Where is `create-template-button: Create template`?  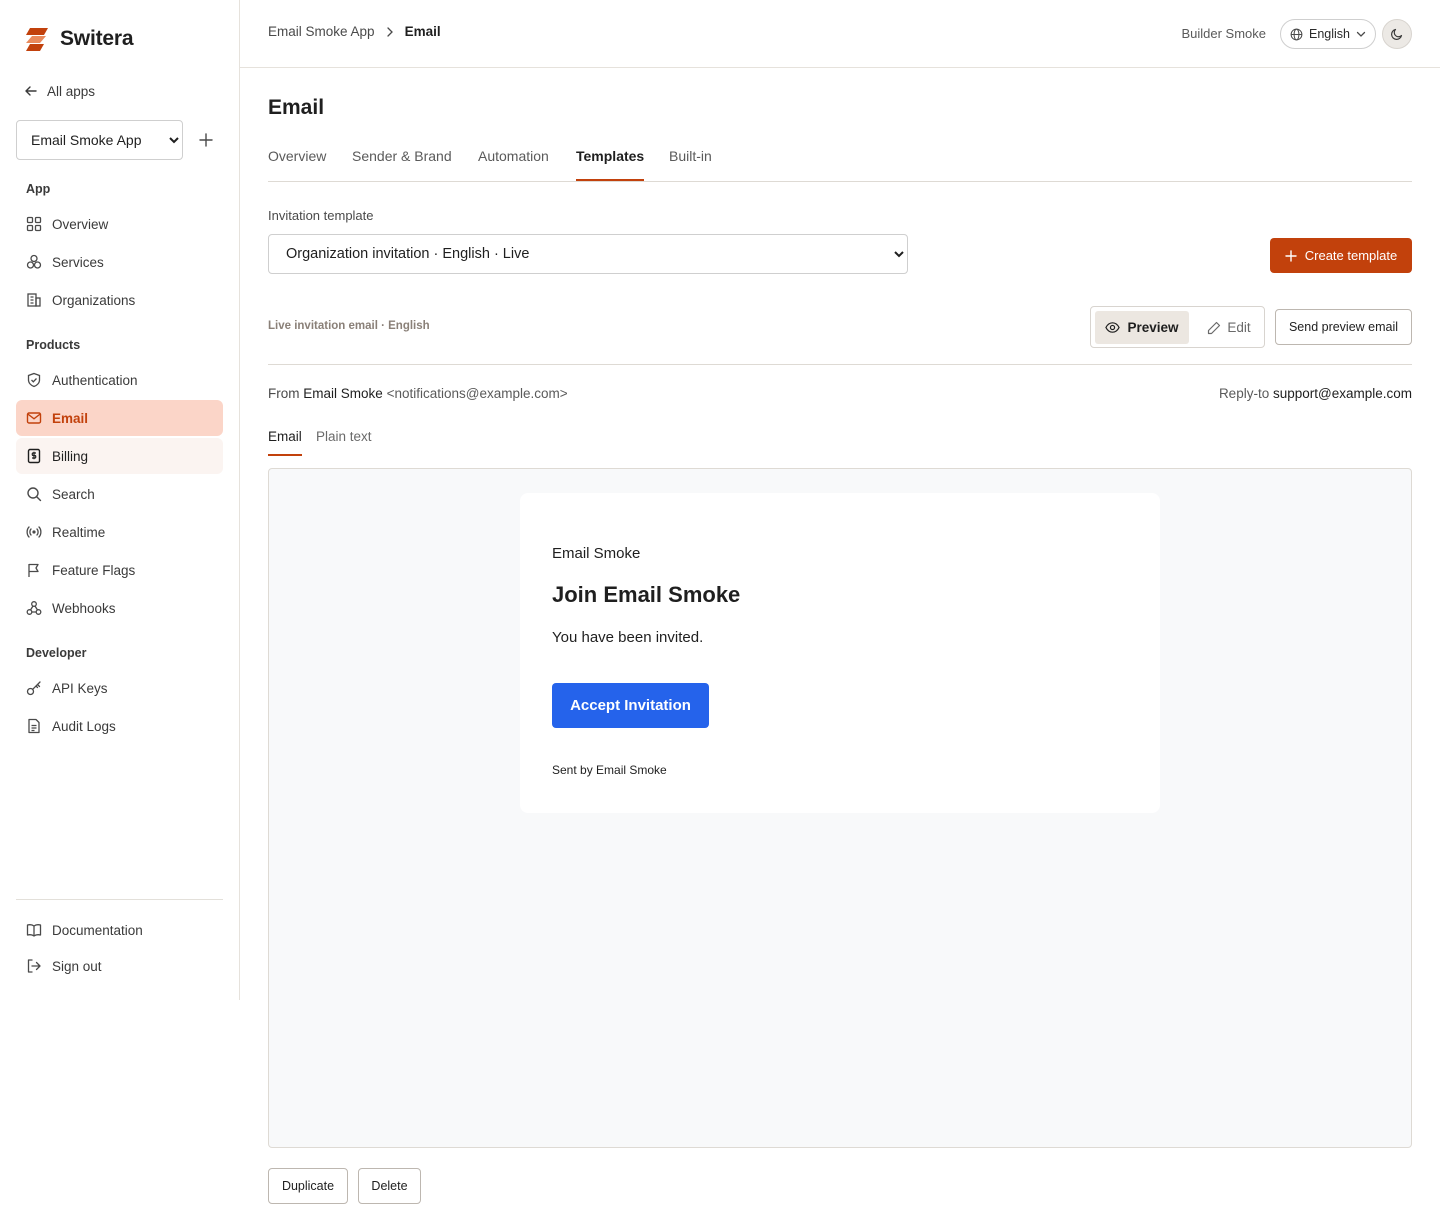 create-template-button: Create template is located at coordinates (1341, 255).